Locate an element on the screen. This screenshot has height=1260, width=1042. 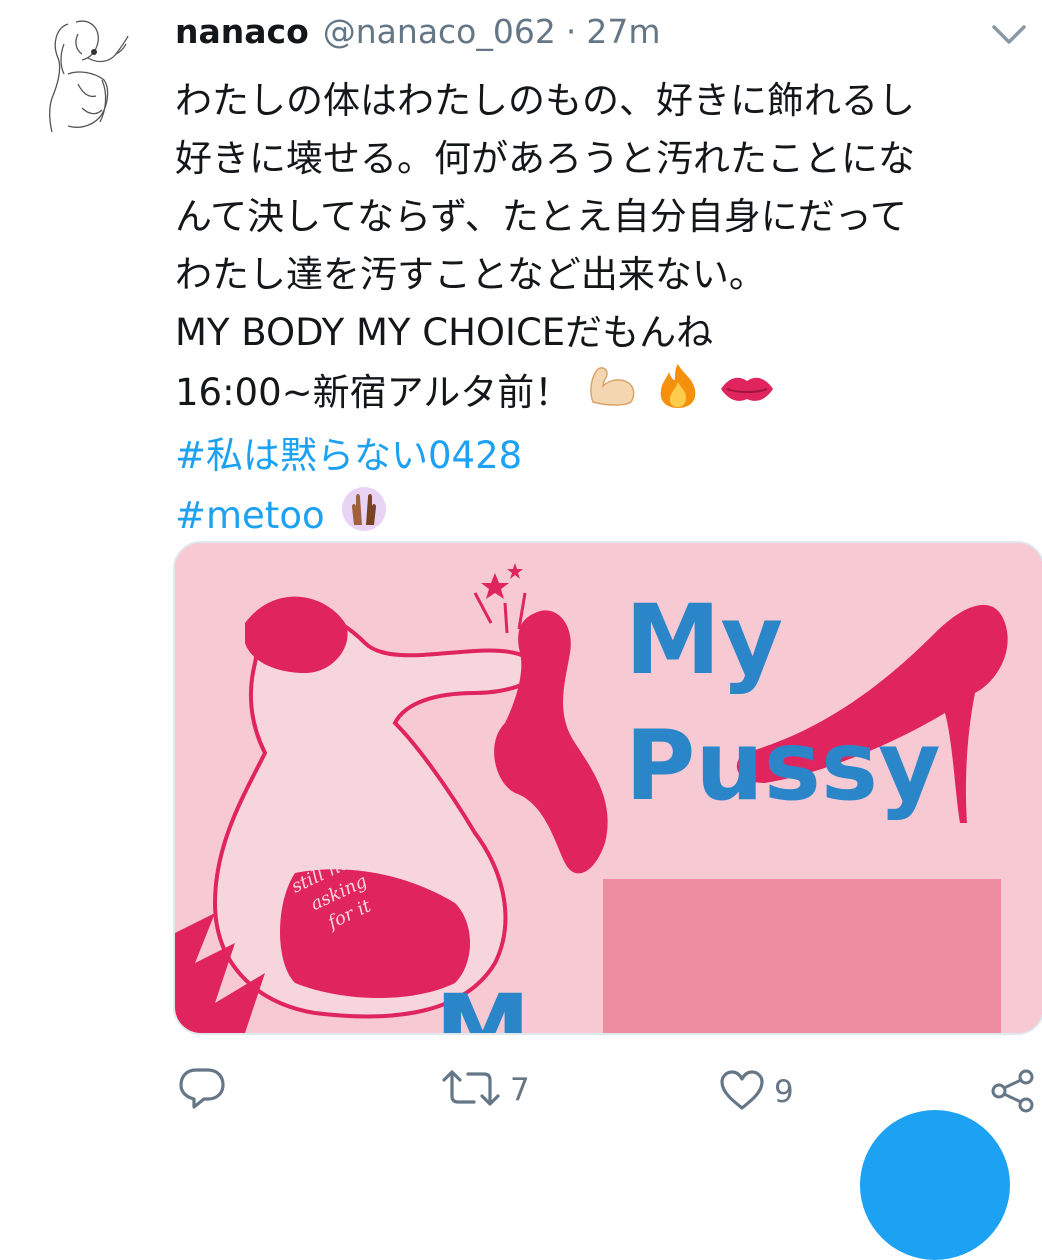
display-name: nanaco is located at coordinates (242, 31).